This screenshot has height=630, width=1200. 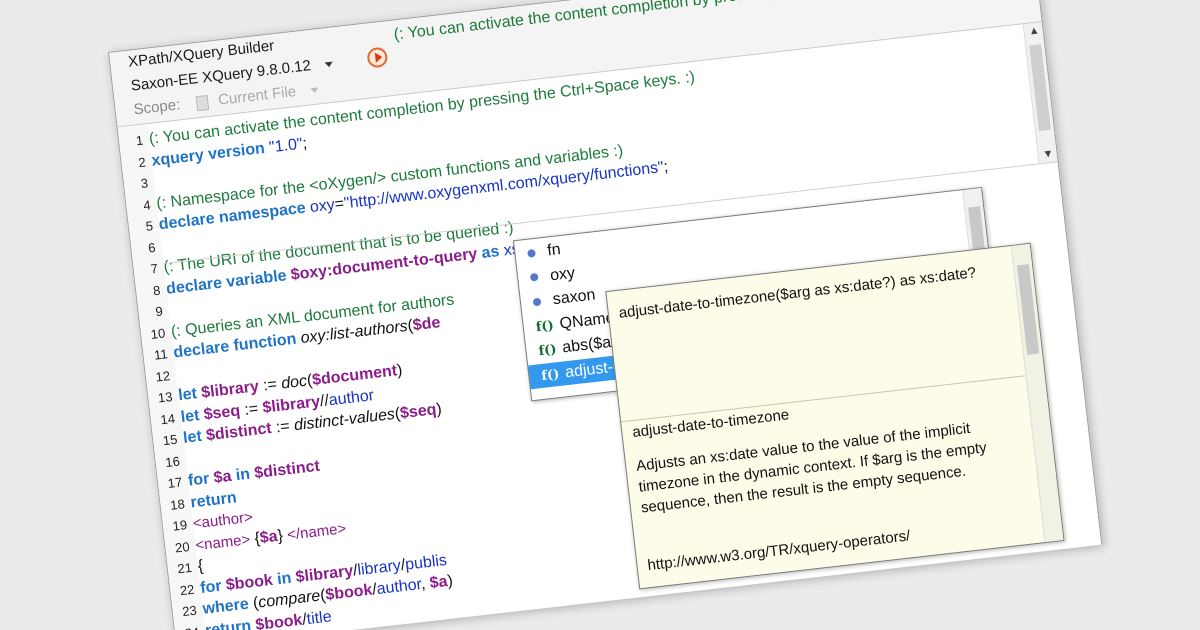 I want to click on scope-selector: Current File, so click(x=257, y=96).